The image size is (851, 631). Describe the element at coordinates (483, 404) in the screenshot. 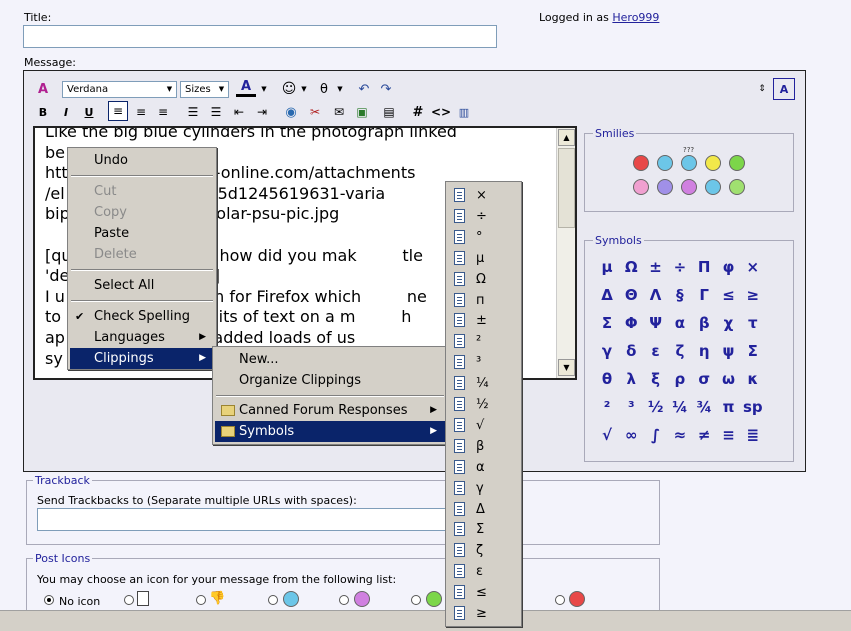

I see `symbol-clipping-item: ½` at that location.